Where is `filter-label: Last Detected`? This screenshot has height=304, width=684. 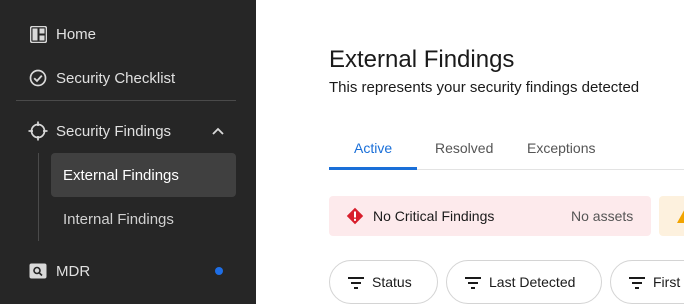
filter-label: Last Detected is located at coordinates (532, 282).